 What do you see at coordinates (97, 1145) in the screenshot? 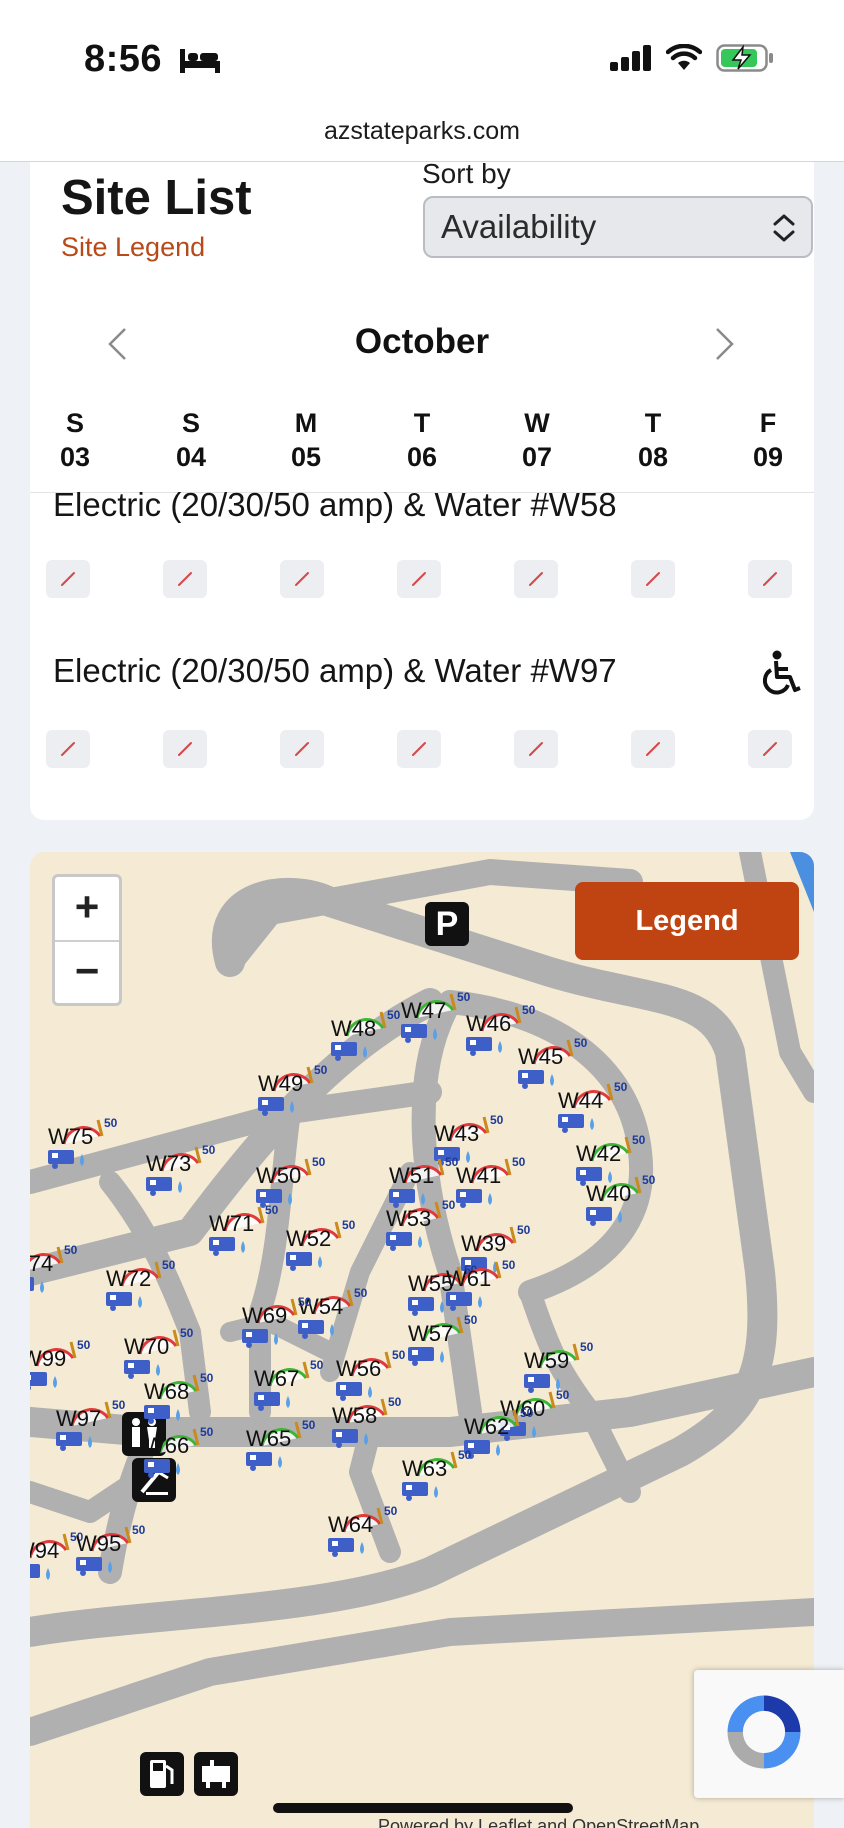
I see `site-marker-w75: W75 50` at bounding box center [97, 1145].